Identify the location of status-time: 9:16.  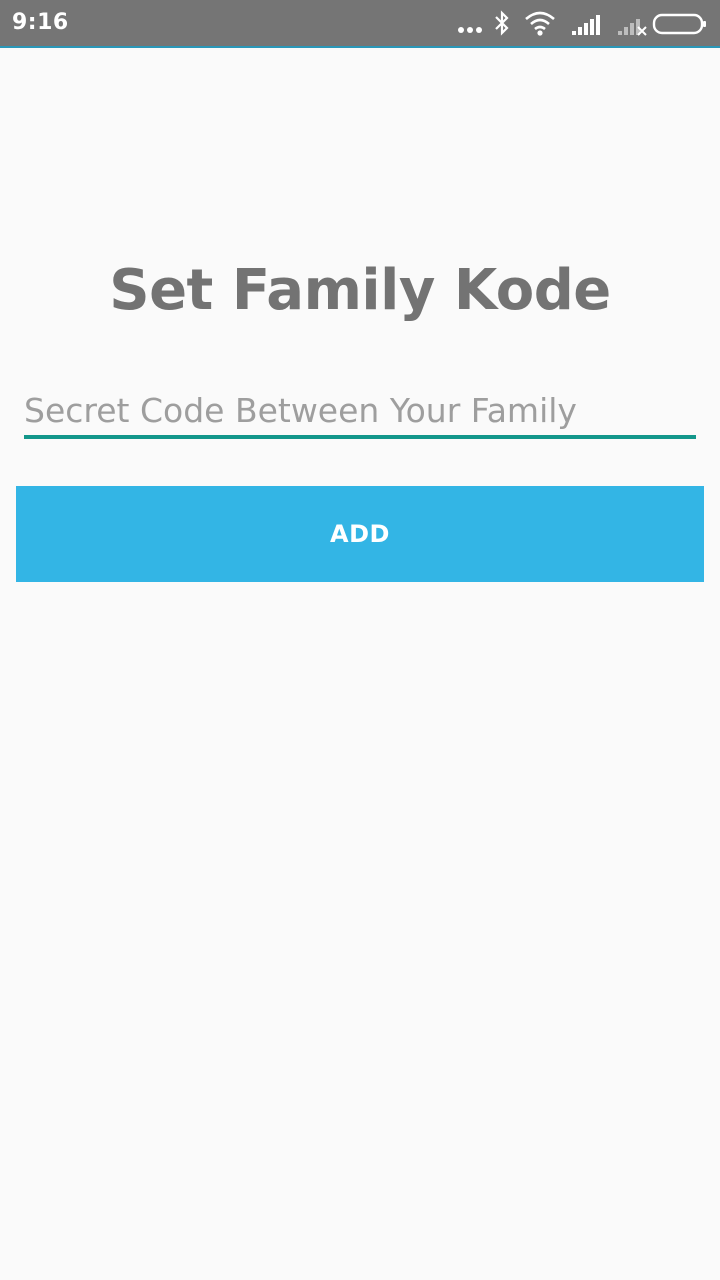
(40, 22).